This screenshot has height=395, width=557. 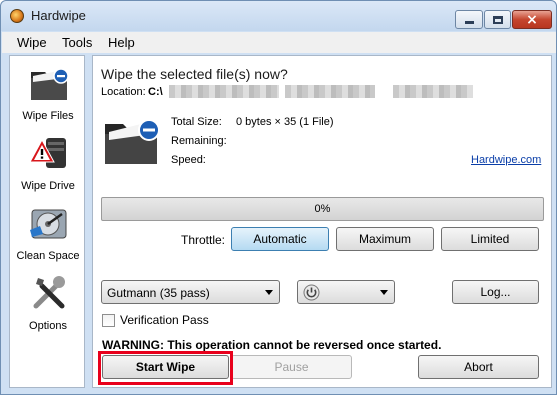 I want to click on page-title: Wipe the selected file(s) now?, so click(x=194, y=74).